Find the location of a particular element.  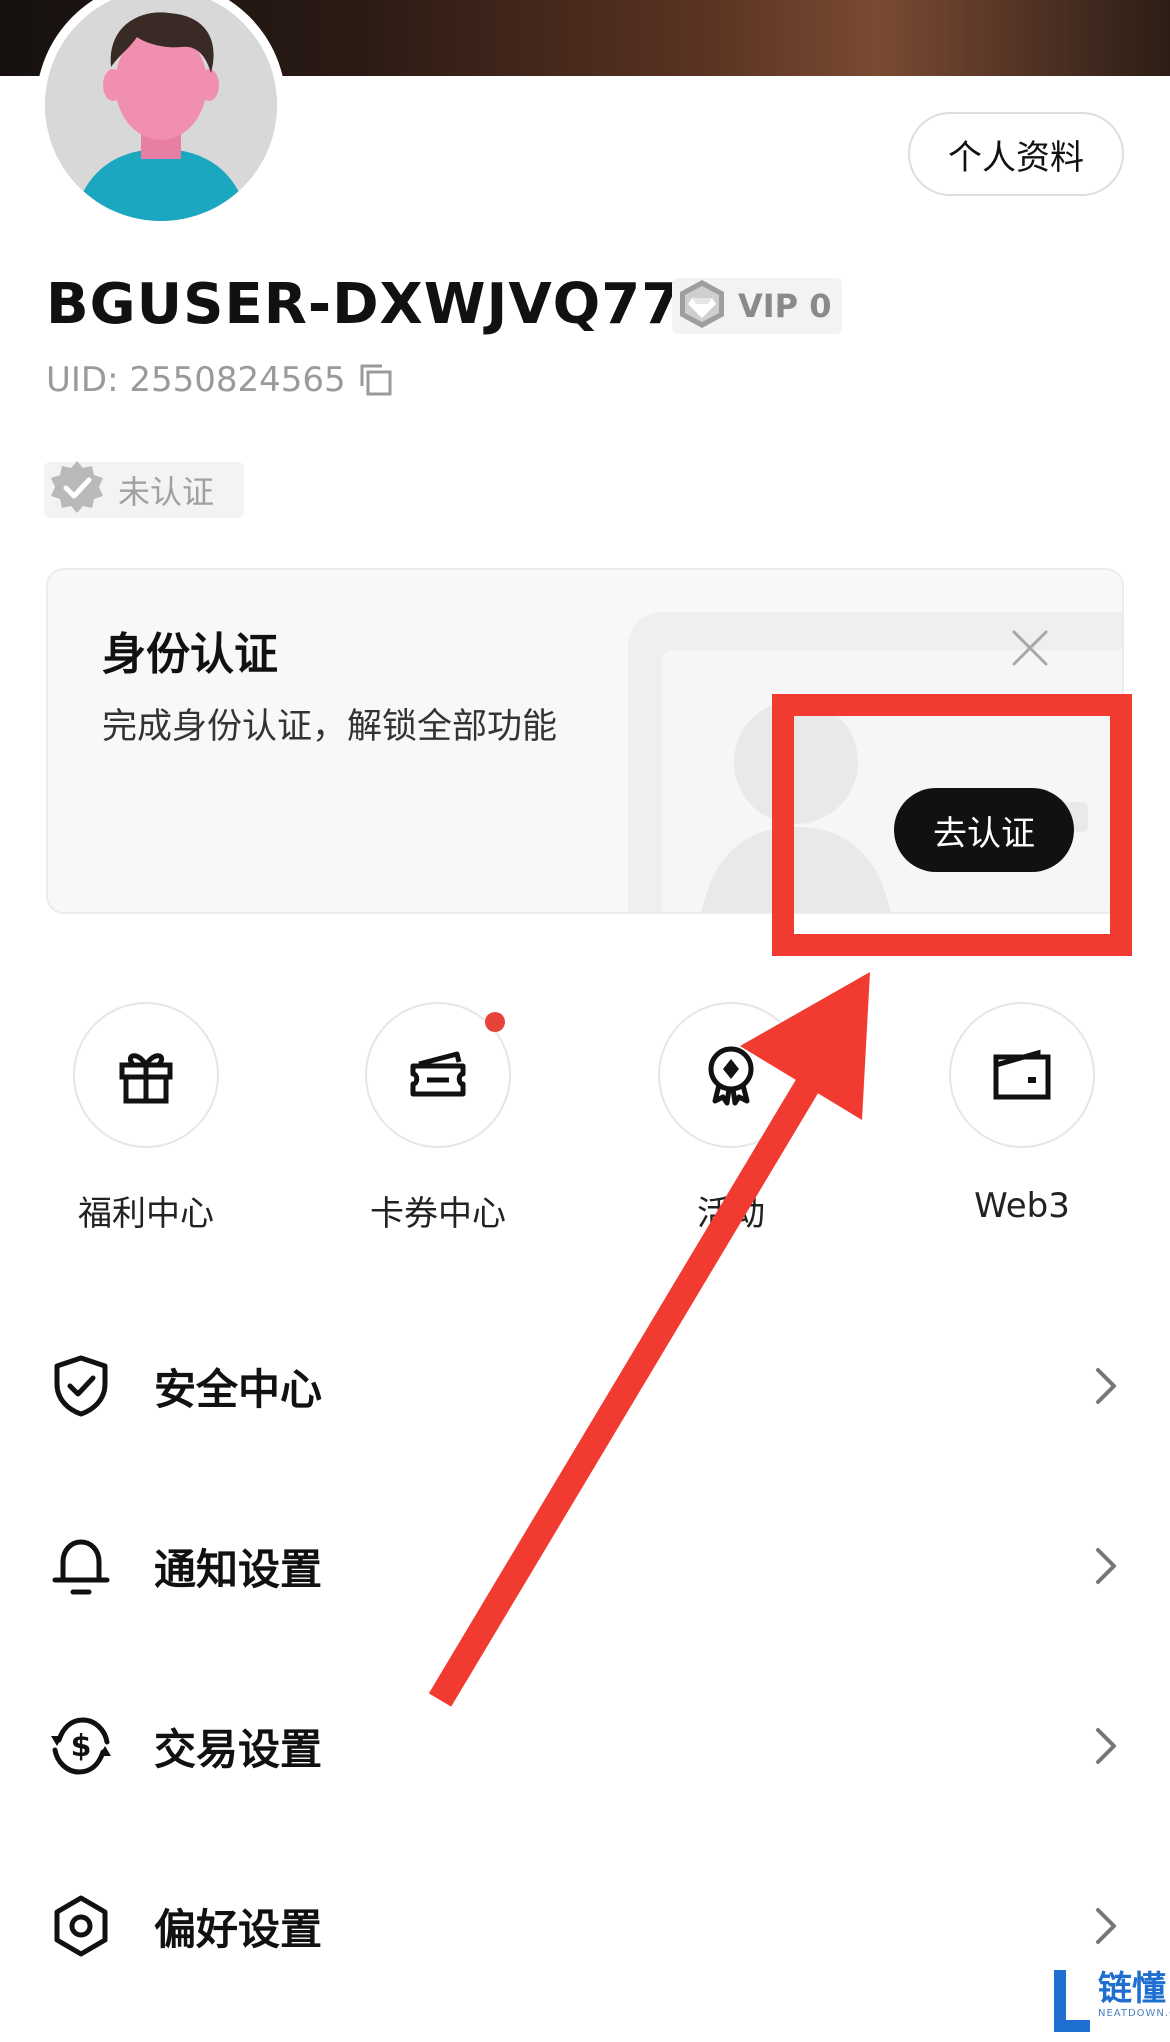

notification-dot is located at coordinates (495, 1022).